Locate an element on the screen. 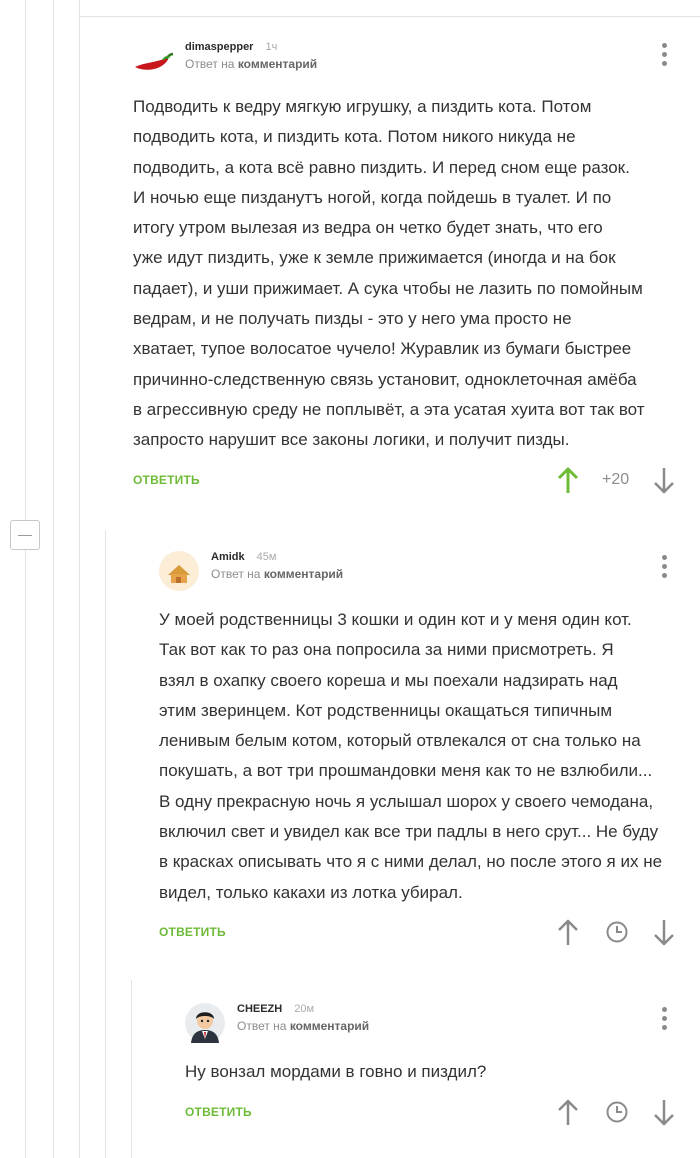 Image resolution: width=700 pixels, height=1158 pixels. rating-score: +20 is located at coordinates (616, 479).